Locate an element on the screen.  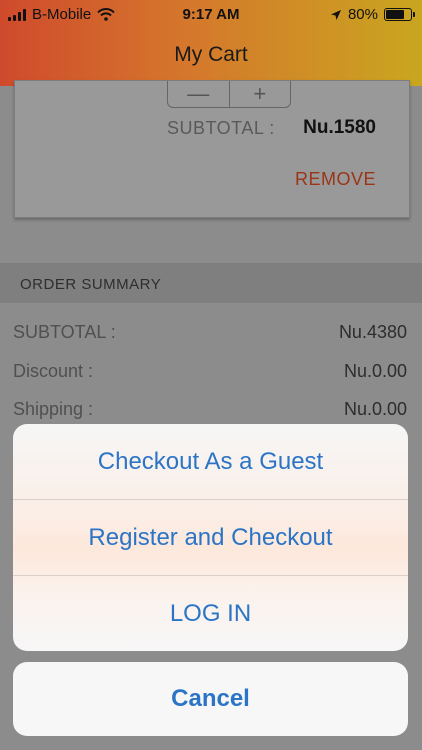
location-arrow-icon is located at coordinates (335, 14).